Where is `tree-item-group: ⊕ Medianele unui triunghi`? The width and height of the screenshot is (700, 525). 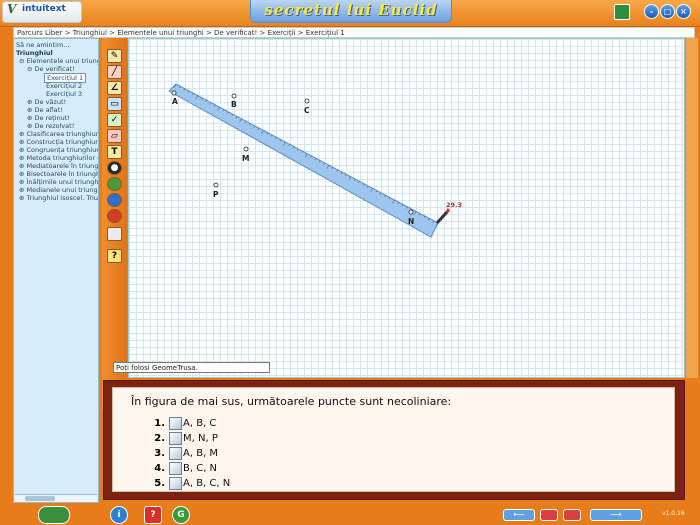
tree-item-group: ⊕ Medianele unui triunghi is located at coordinates (58, 190).